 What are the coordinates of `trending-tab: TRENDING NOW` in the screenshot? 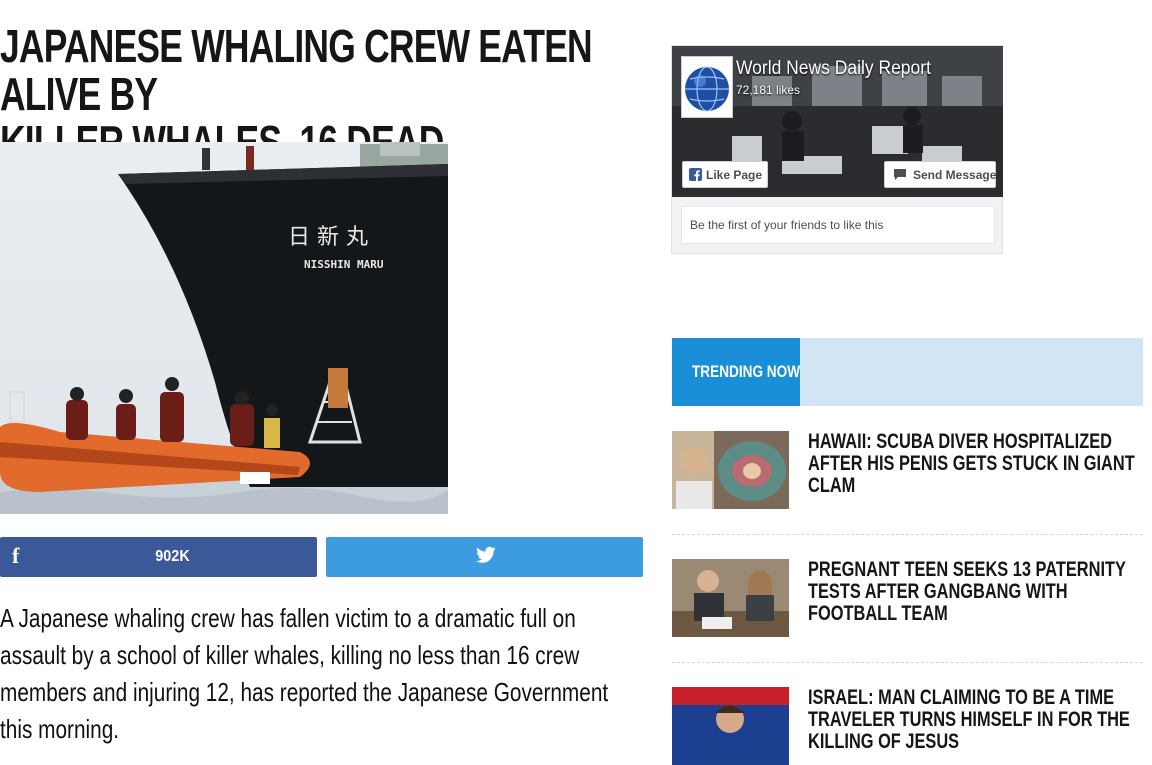 It's located at (736, 372).